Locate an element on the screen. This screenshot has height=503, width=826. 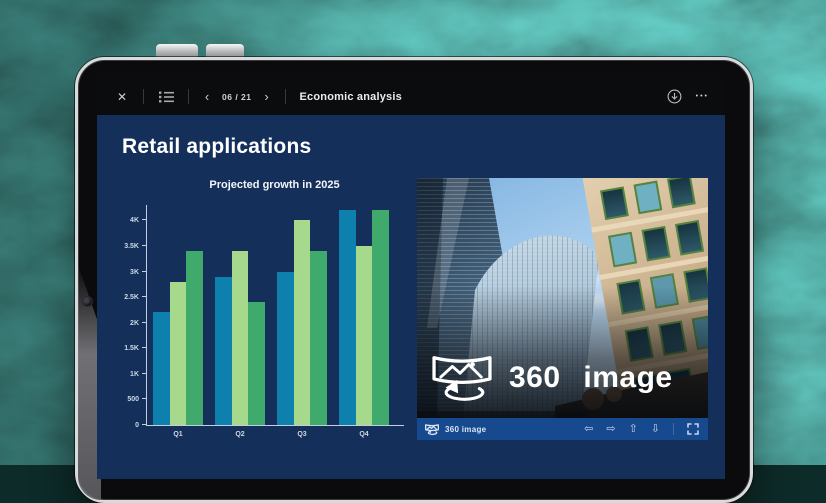
y-axis-label: 4K is located at coordinates (134, 221).